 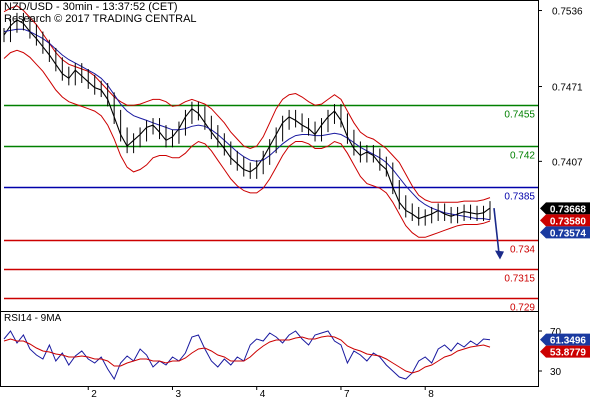 I want to click on chart-subtitle: Research © 2017 TRADING CENTRAL, so click(x=100, y=19).